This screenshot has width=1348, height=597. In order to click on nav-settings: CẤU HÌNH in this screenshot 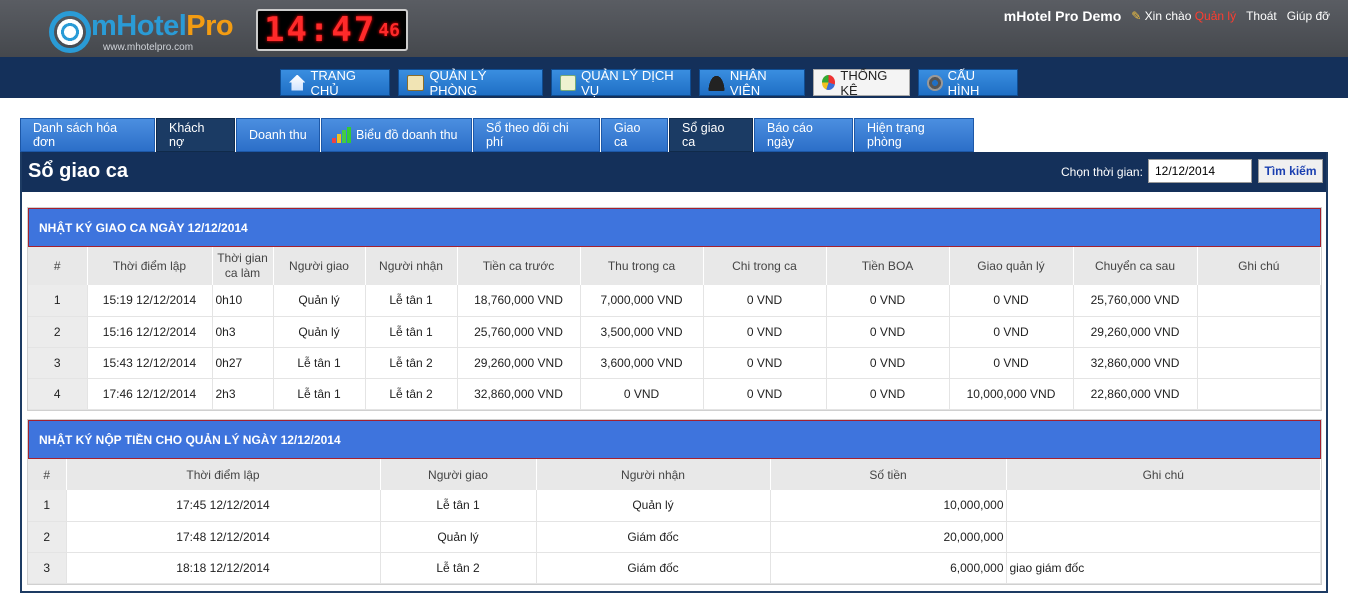, I will do `click(968, 83)`.